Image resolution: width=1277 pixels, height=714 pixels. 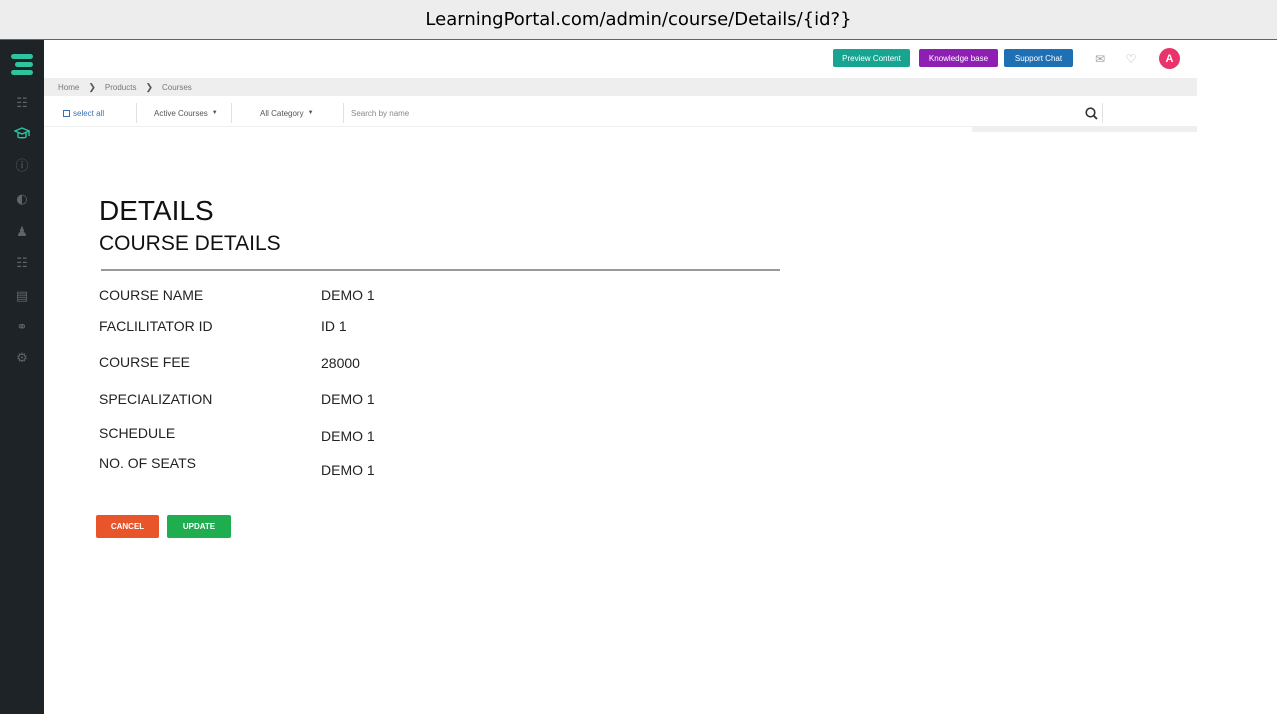 What do you see at coordinates (199, 526) in the screenshot?
I see `update-button: UPDATE` at bounding box center [199, 526].